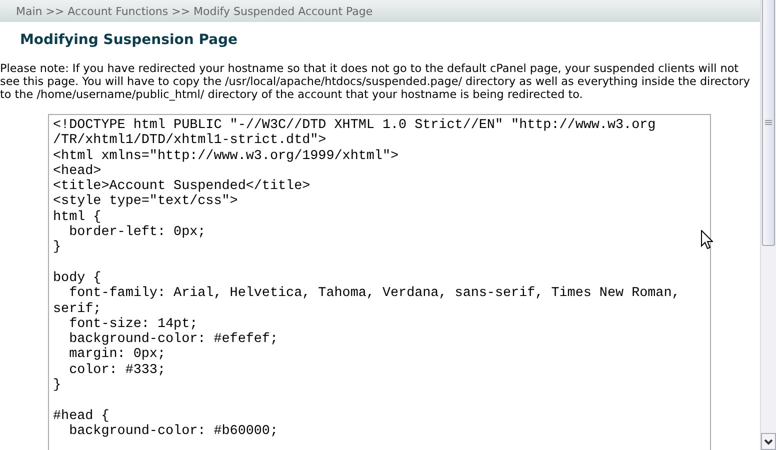  Describe the element at coordinates (376, 81) in the screenshot. I see `note-text: Please note: If you have redirected your hostname so that it does not go to the default cPanel page, your suspended clients will not see this page. You will have to copy the /usr/local/apache/htdocs/suspended.page/ directory as well as everything inside the directory to the /home/username/public_html/ directory of the account that your hostname is being redirected to.` at that location.